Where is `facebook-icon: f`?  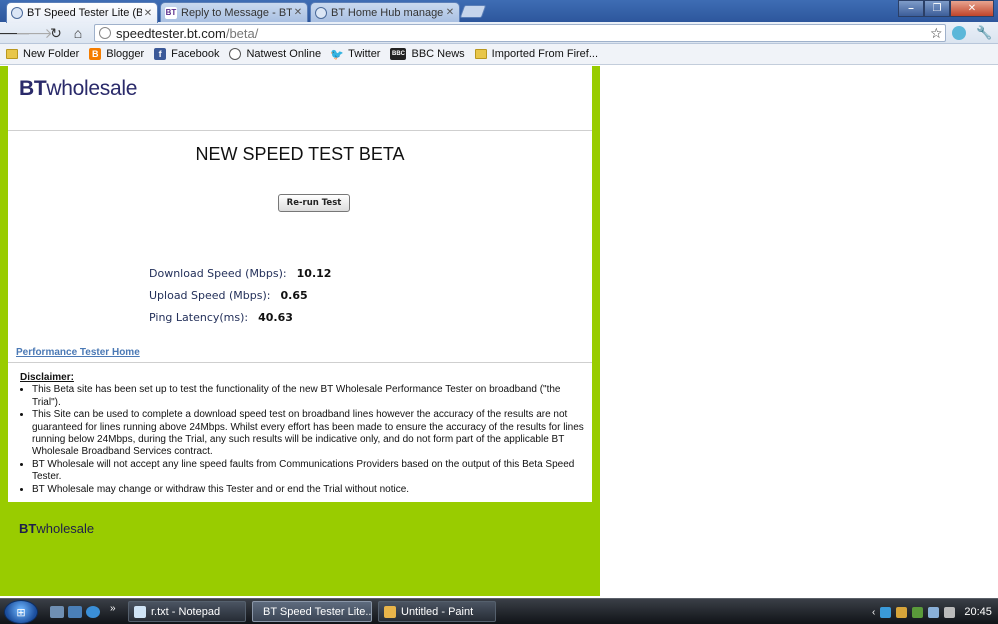
facebook-icon: f is located at coordinates (160, 54).